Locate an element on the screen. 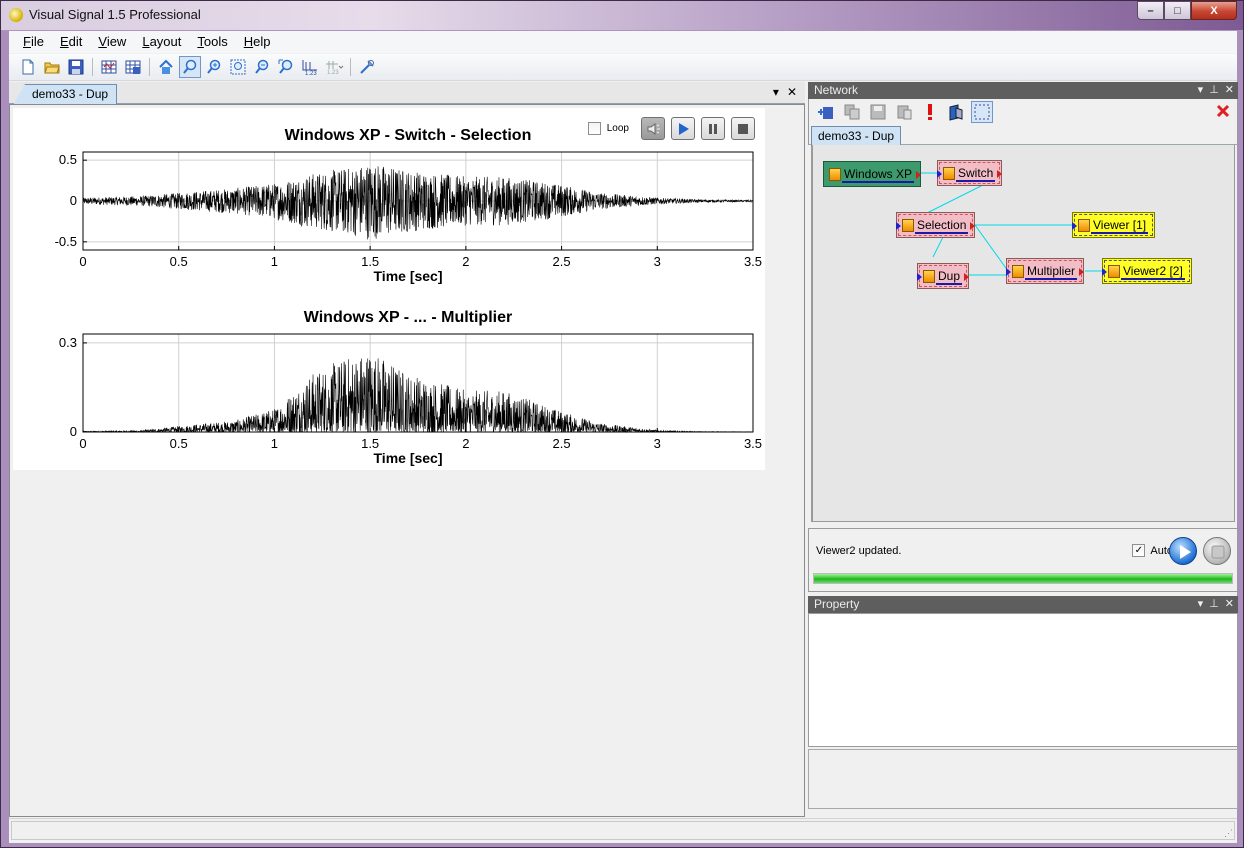  network-tab-demo33-dup: demo33 - Dup is located at coordinates (856, 135).